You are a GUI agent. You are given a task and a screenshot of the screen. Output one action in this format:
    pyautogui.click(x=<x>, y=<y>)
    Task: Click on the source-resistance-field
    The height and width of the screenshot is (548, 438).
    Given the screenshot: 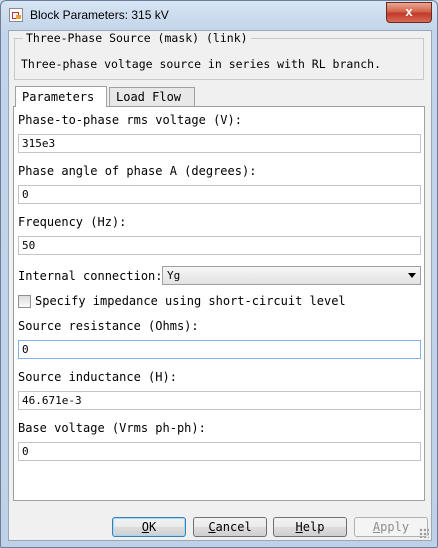 What is the action you would take?
    pyautogui.click(x=219, y=349)
    